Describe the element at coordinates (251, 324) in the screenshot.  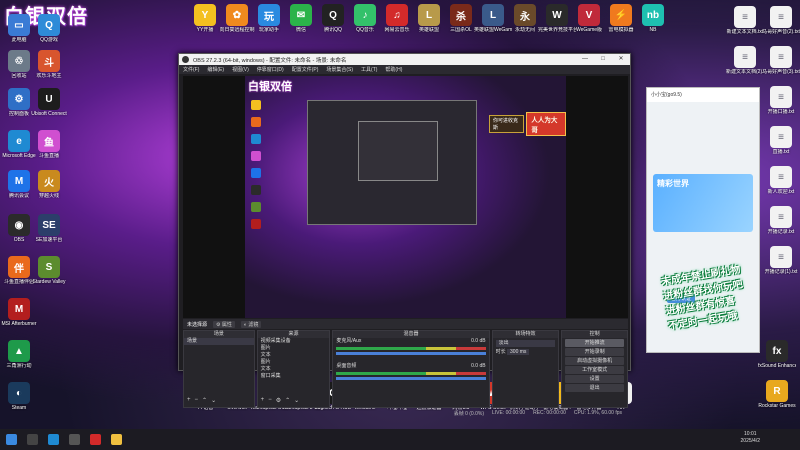
I see `filters-button: ◐ 滤镜` at that location.